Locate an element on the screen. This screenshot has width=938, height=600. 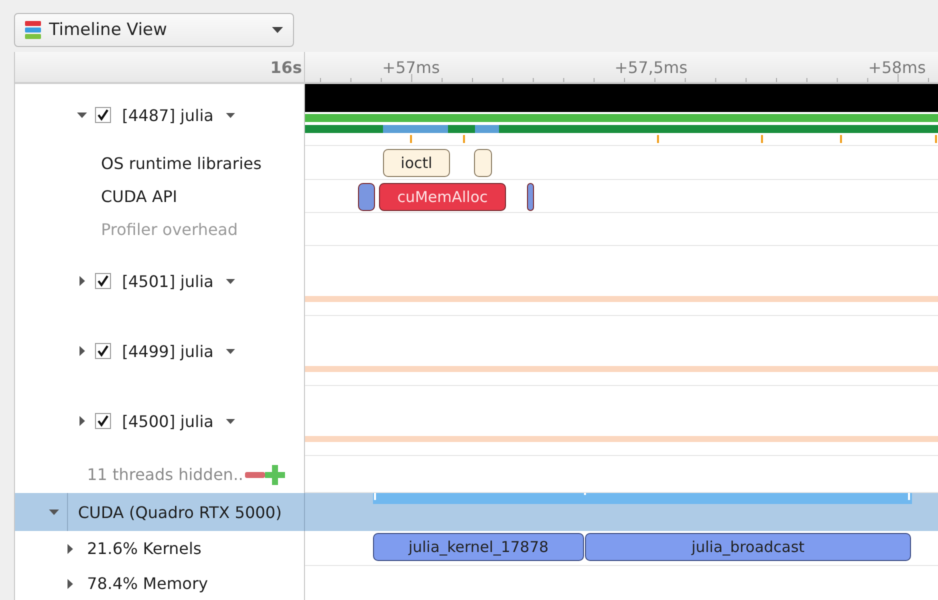
thread-row-label: OS runtime libraries is located at coordinates (181, 163).